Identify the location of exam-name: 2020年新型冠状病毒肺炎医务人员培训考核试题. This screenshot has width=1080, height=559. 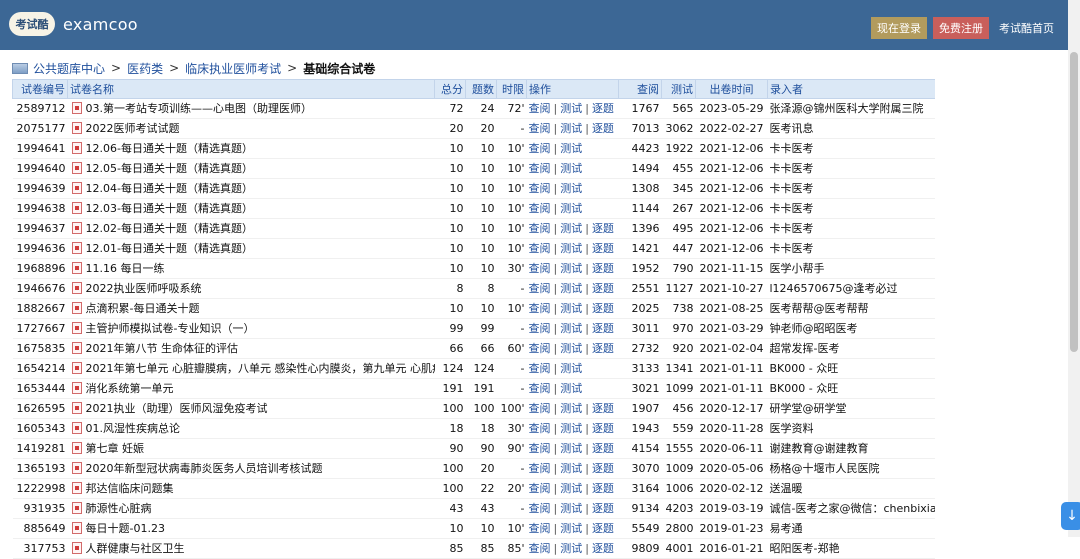
(204, 468).